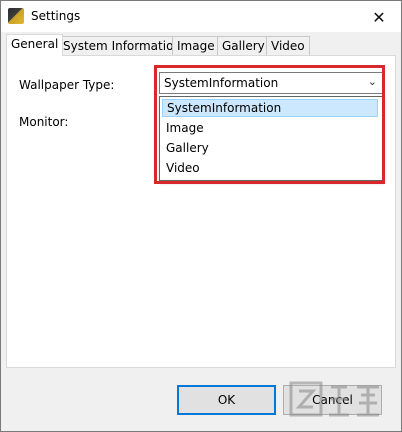 Image resolution: width=402 pixels, height=432 pixels. I want to click on option-video: Video, so click(270, 168).